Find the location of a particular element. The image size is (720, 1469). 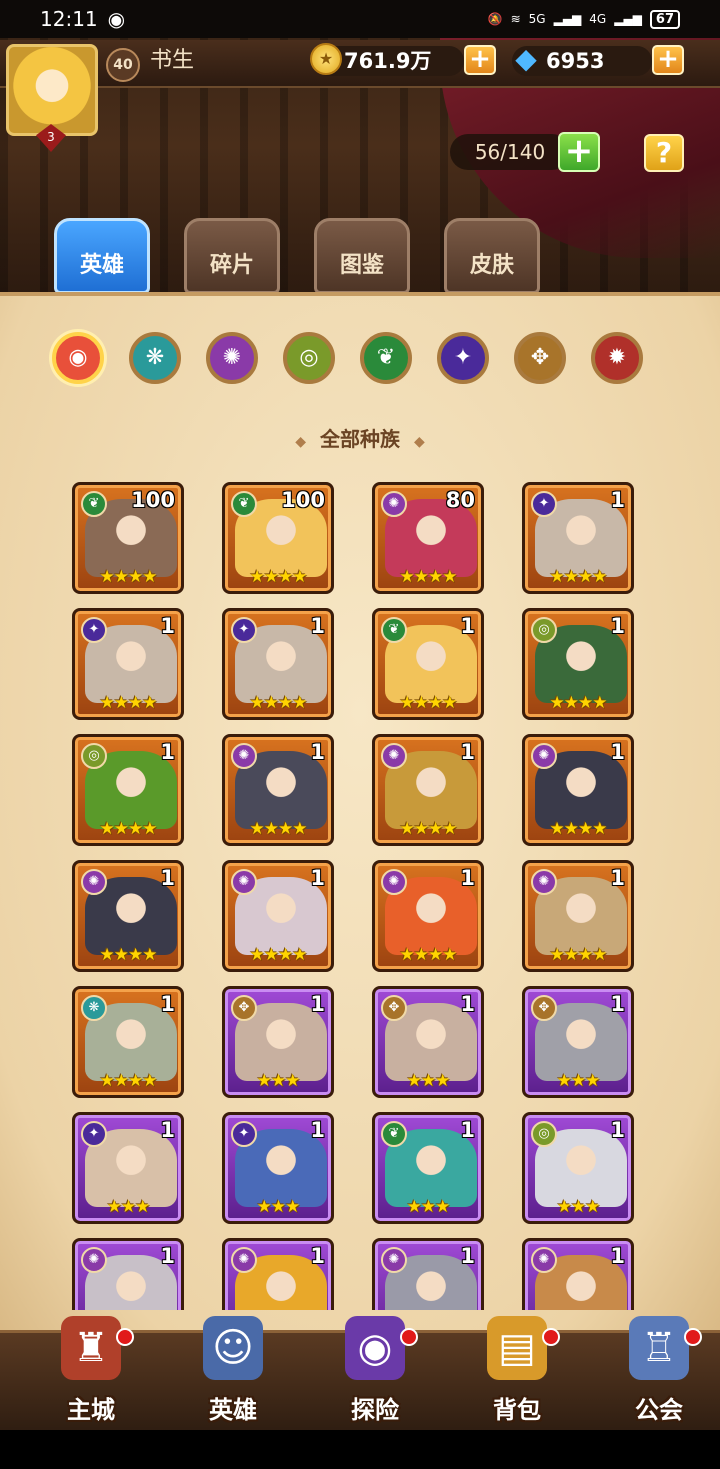

tab-skins: 皮肤 is located at coordinates (492, 256).